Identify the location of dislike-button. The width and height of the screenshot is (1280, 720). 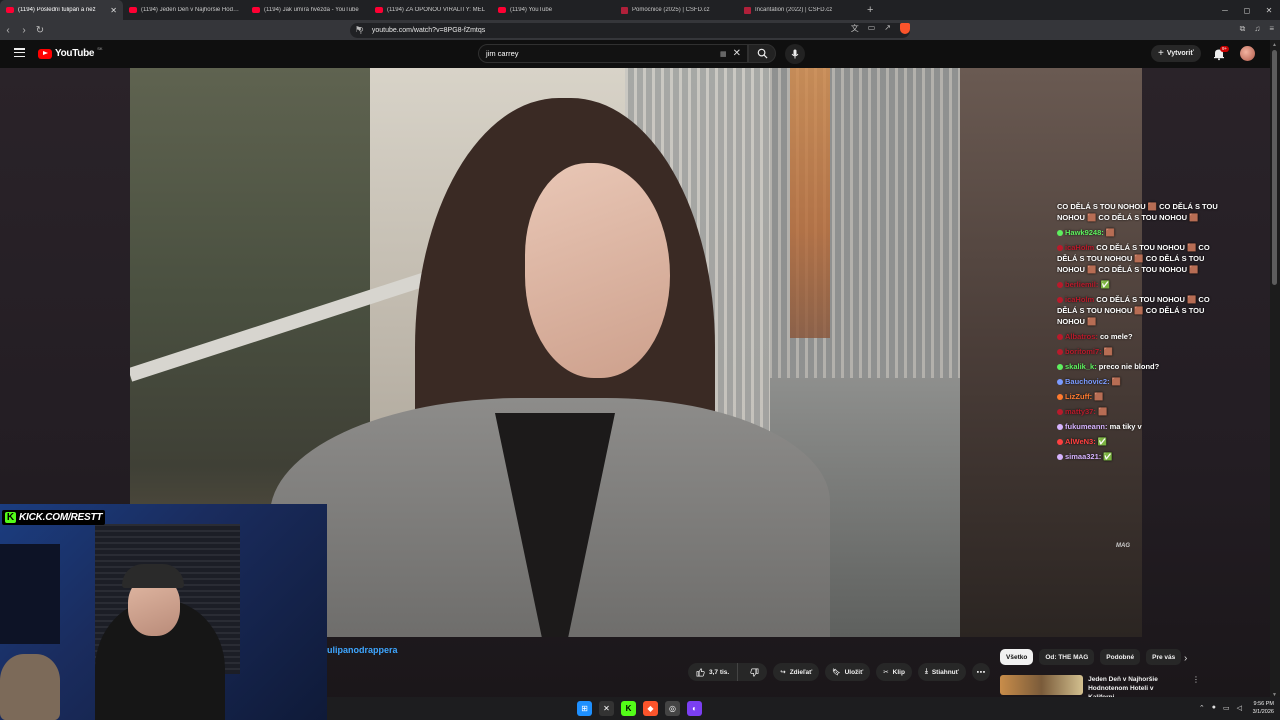
(754, 672).